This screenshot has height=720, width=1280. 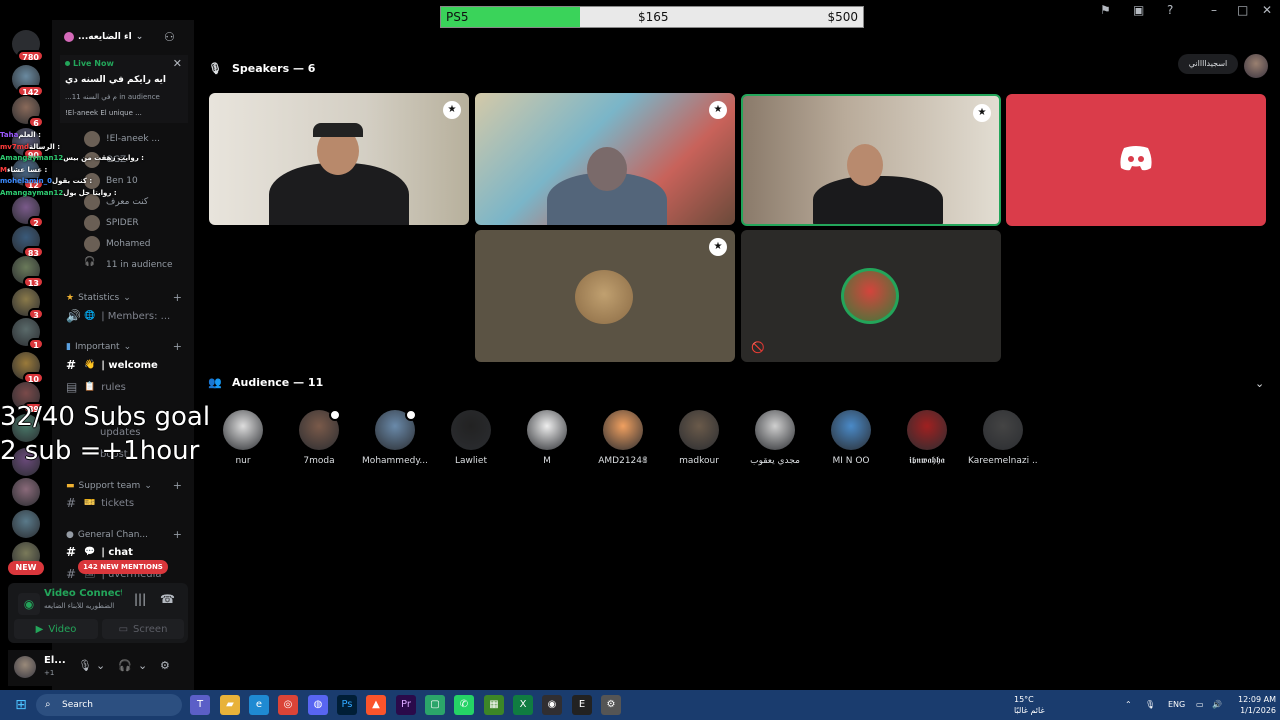 I want to click on premiere-icon: Pr, so click(x=406, y=705).